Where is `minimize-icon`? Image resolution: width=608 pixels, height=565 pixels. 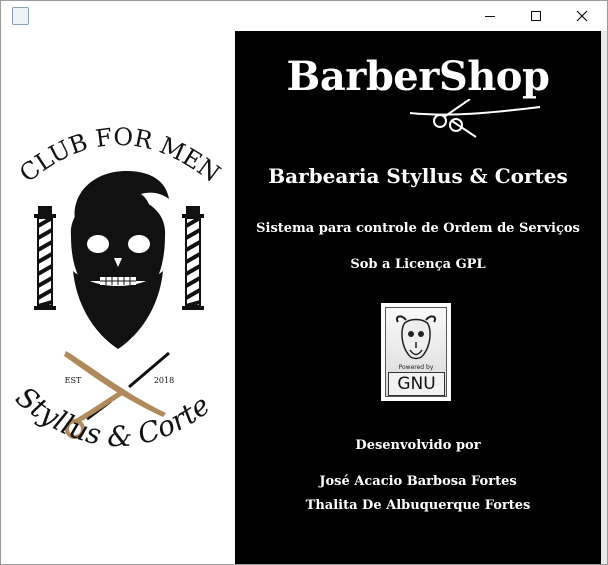 minimize-icon is located at coordinates (490, 16).